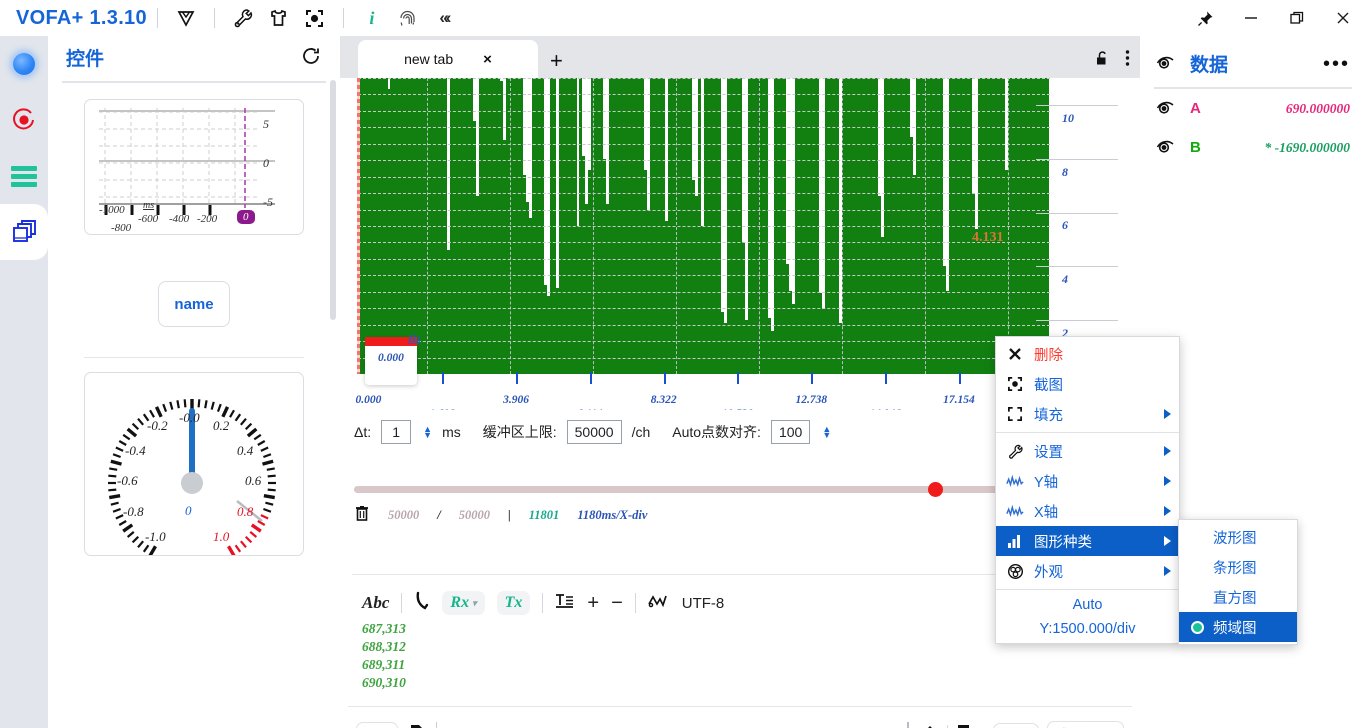 Image resolution: width=1366 pixels, height=728 pixels. I want to click on menu-item-设置: 设置, so click(1087, 451).